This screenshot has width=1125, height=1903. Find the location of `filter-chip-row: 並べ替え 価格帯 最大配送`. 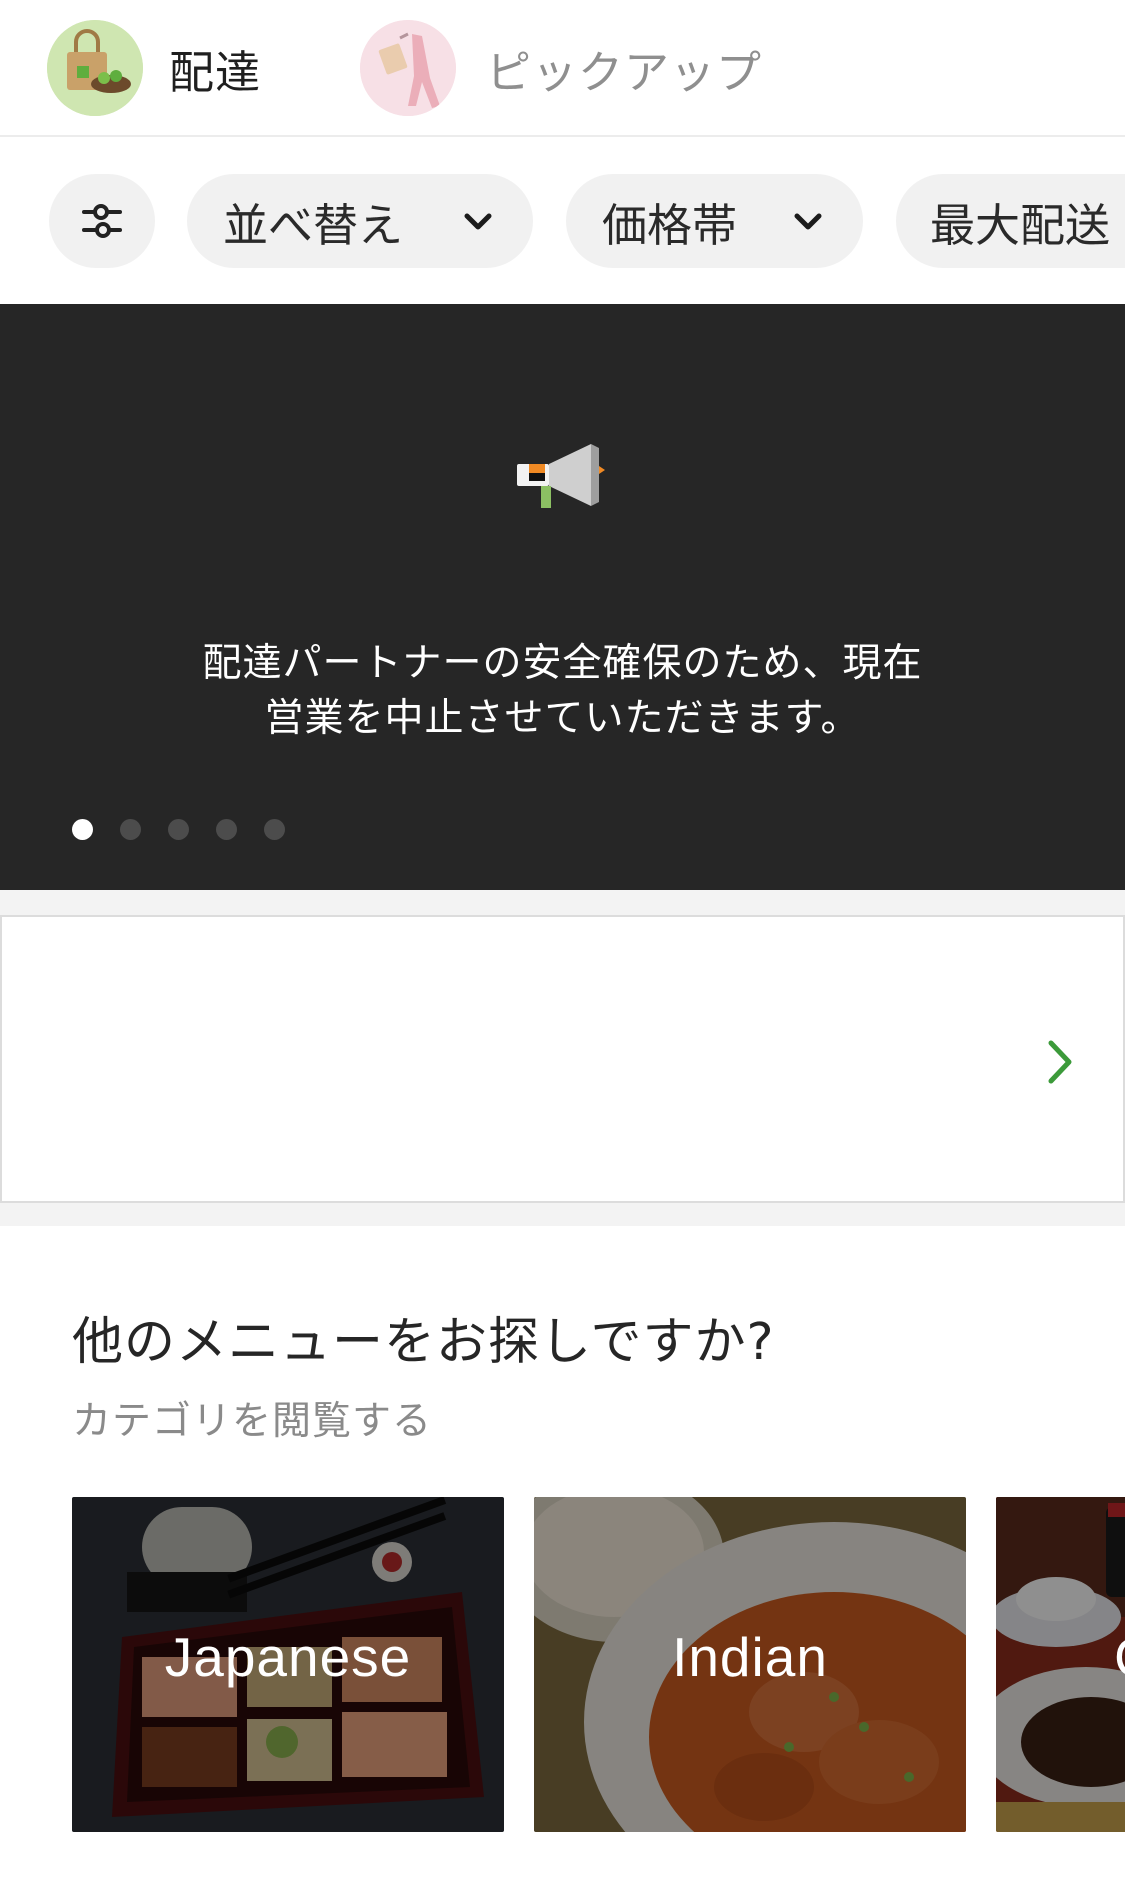

filter-chip-row: 並べ替え 価格帯 最大配送 is located at coordinates (562, 221).